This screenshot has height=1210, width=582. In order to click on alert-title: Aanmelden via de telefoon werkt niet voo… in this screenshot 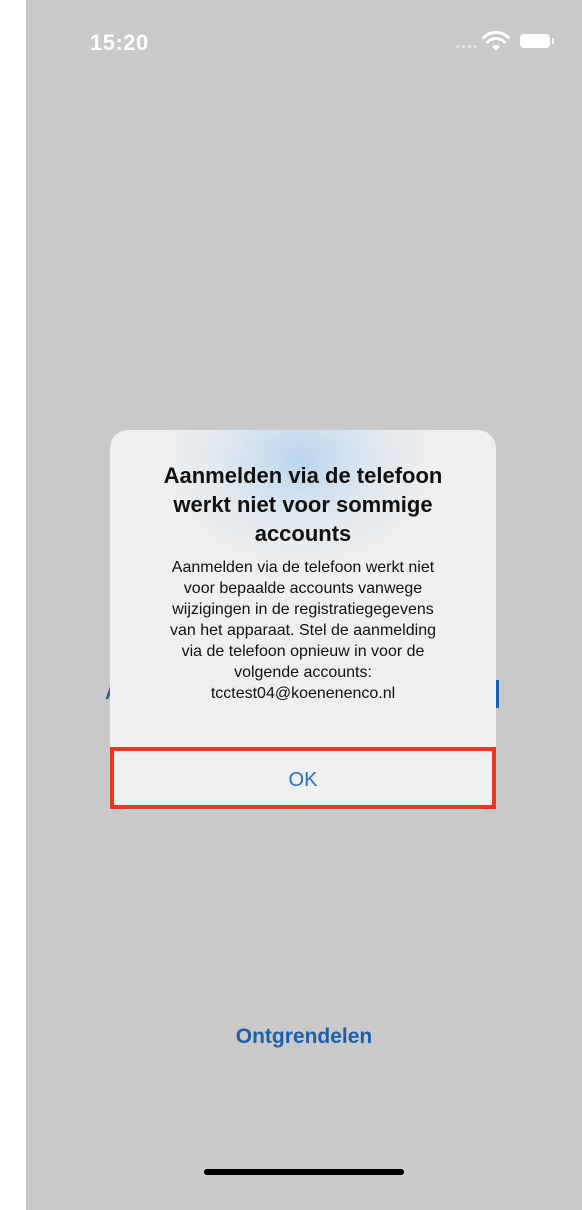, I will do `click(303, 504)`.